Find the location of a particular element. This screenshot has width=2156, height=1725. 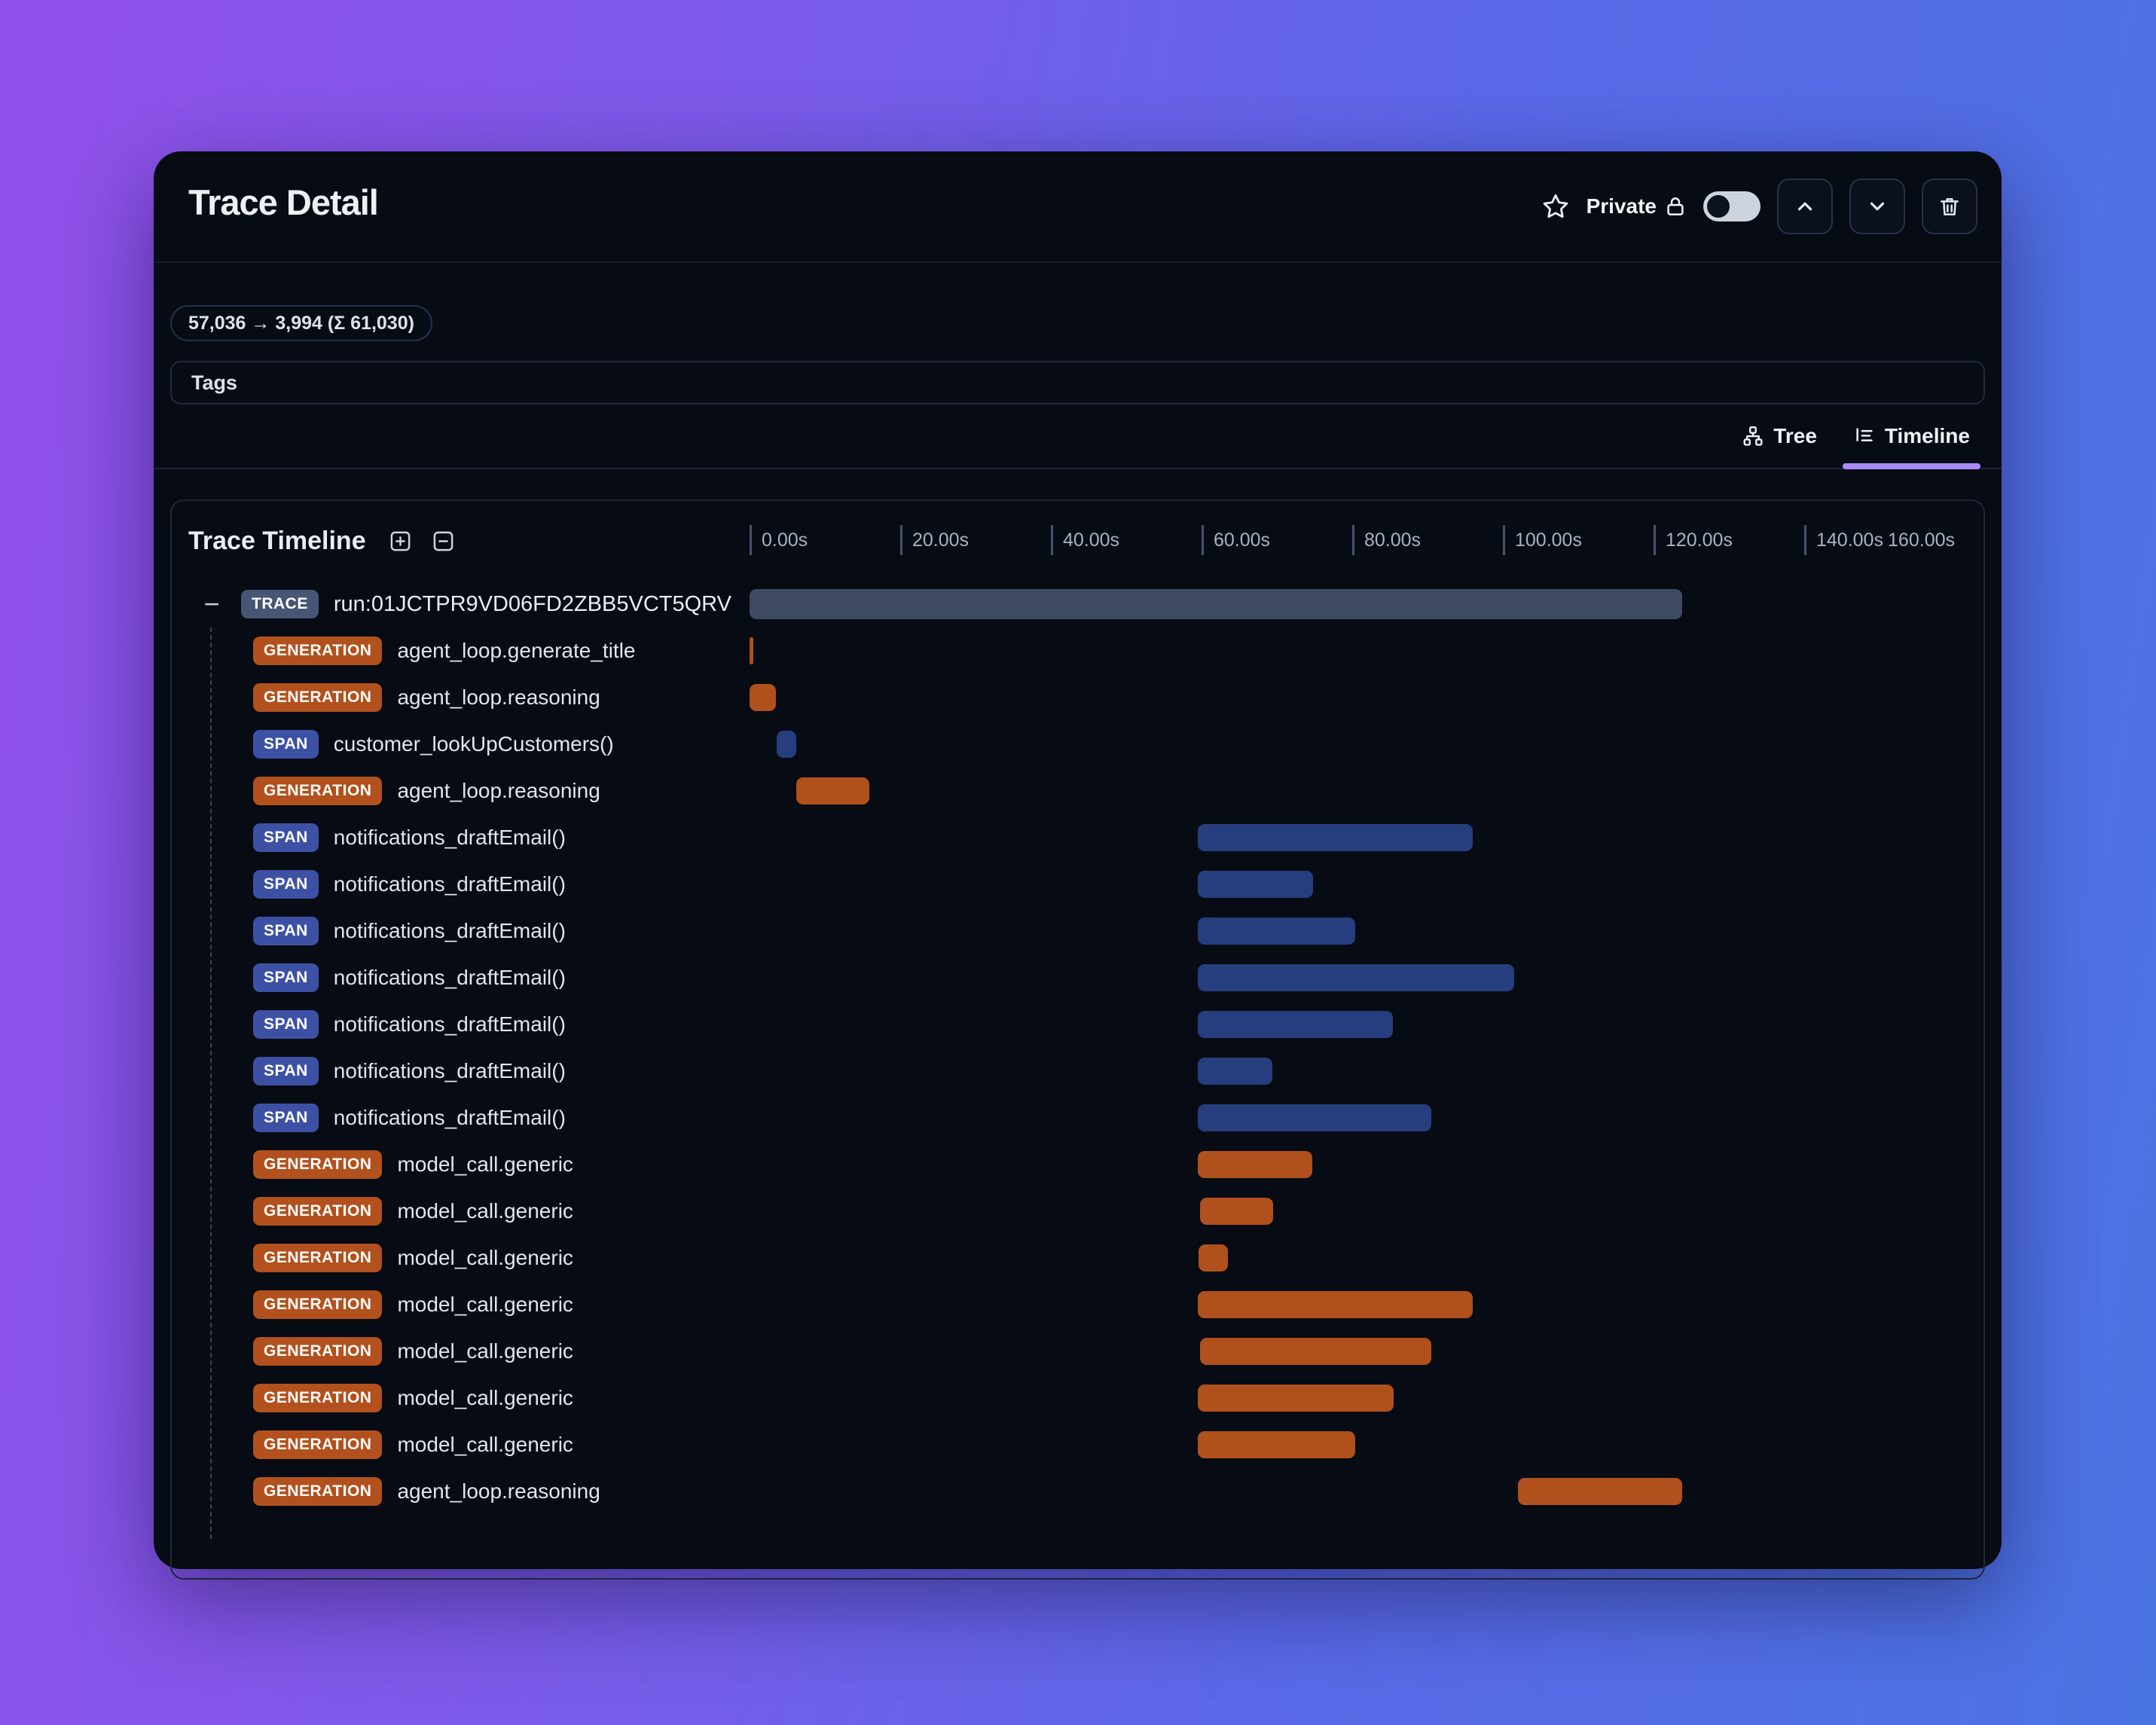

collapse-toggle: − is located at coordinates (211, 604).